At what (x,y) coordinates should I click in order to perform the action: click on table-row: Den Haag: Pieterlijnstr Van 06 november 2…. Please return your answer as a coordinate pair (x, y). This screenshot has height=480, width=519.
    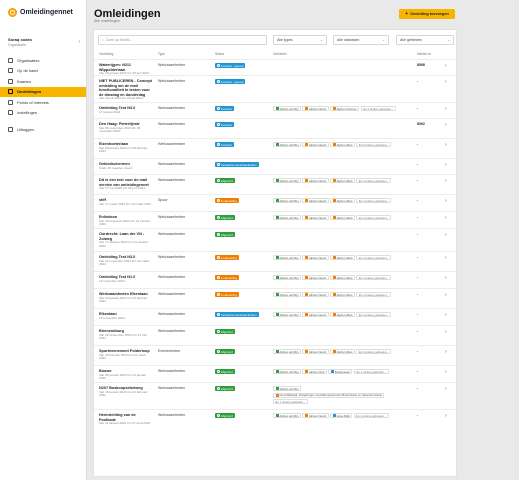
    Looking at the image, I should click on (276, 128).